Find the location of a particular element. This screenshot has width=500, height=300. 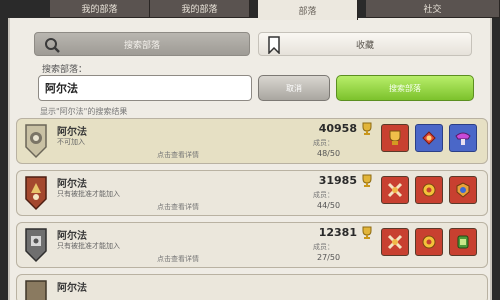

saved-clans-subtab-label: 收藏 is located at coordinates (364, 45).